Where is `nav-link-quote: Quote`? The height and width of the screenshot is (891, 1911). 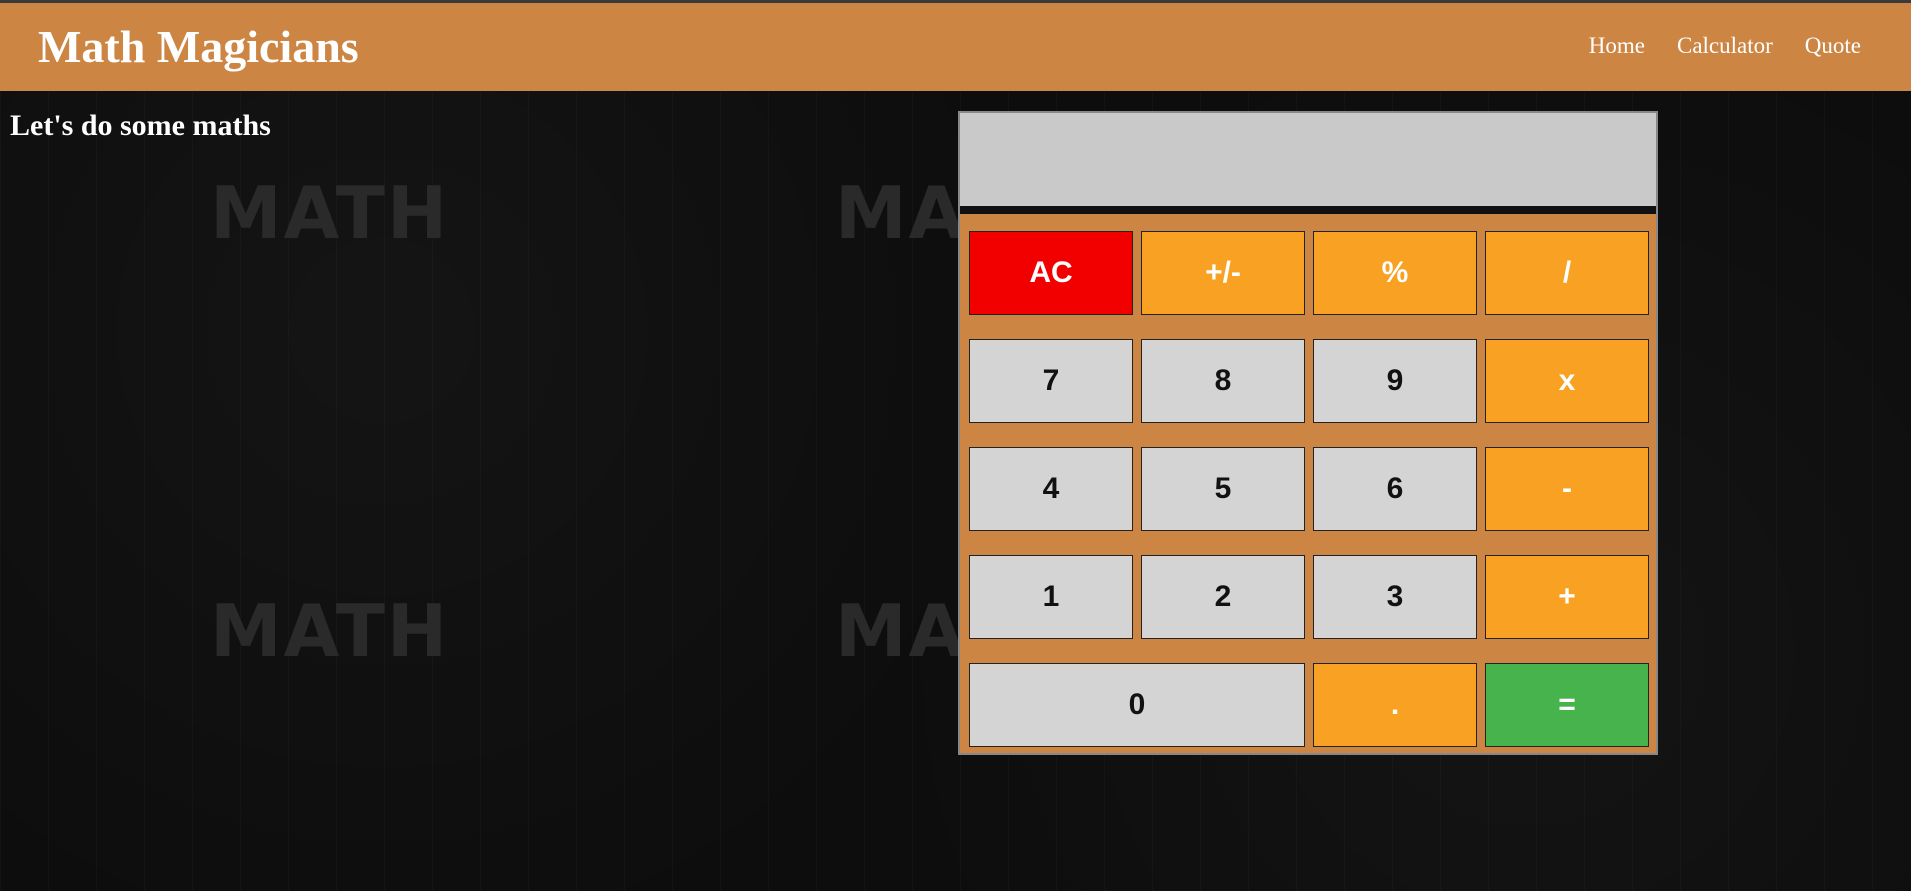
nav-link-quote: Quote is located at coordinates (1833, 46).